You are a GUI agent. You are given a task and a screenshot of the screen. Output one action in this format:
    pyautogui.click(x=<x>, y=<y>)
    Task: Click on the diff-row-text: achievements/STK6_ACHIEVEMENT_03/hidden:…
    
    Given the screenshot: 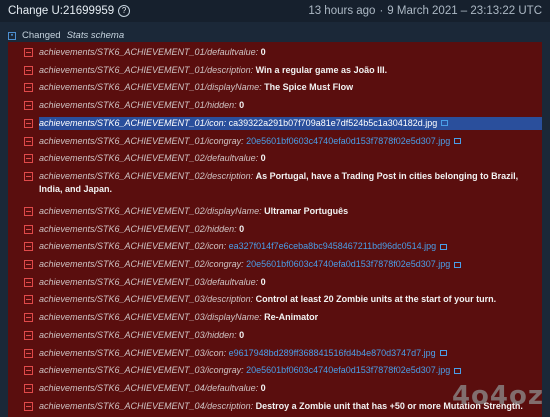 What is the action you would take?
    pyautogui.click(x=290, y=335)
    